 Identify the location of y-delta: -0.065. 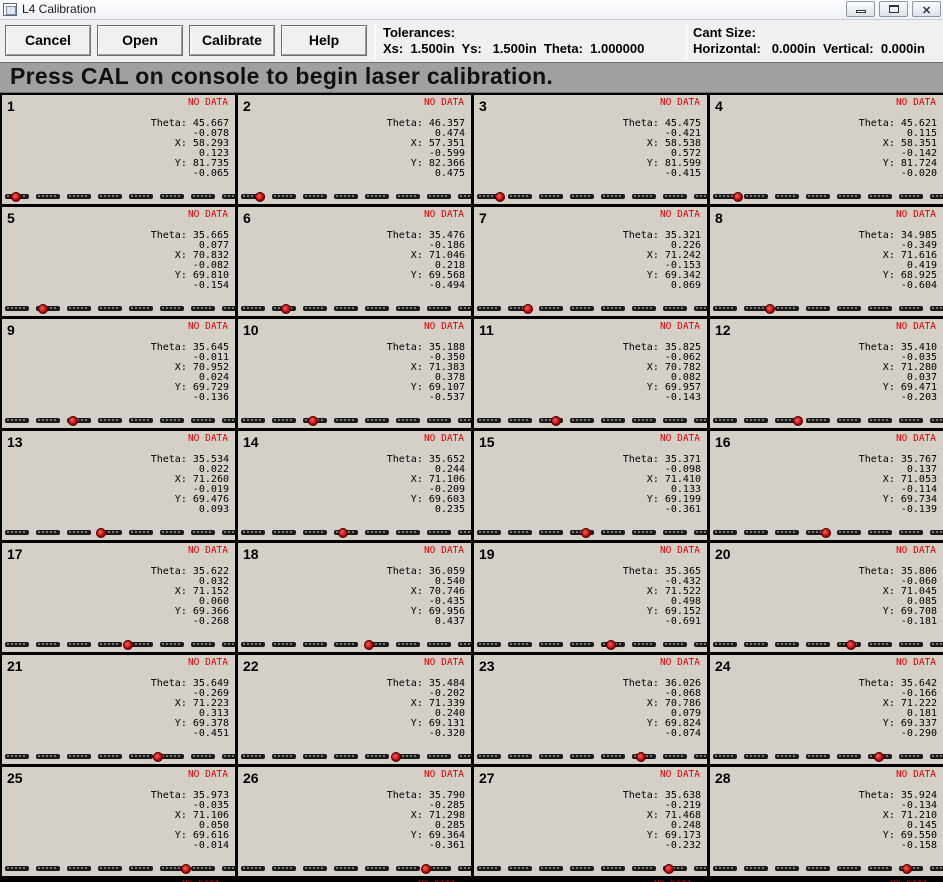
(190, 174).